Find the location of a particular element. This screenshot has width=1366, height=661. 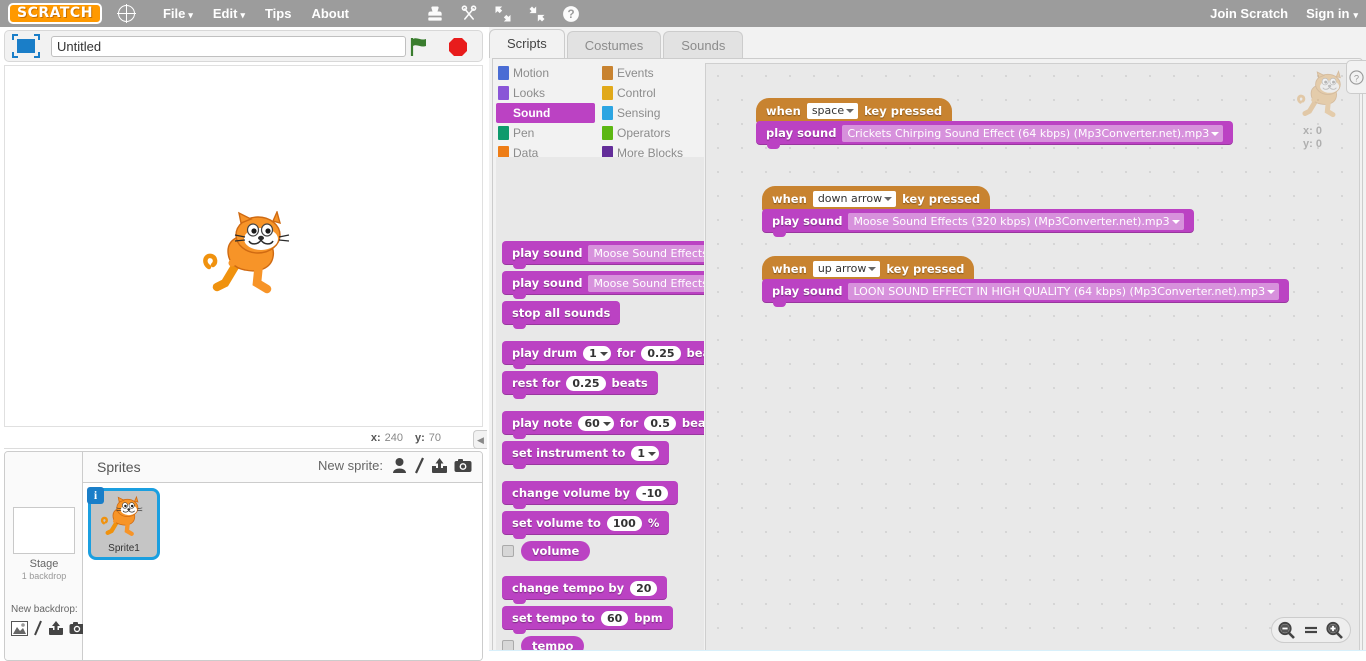

menu-tips-label: Tips is located at coordinates (278, 13).